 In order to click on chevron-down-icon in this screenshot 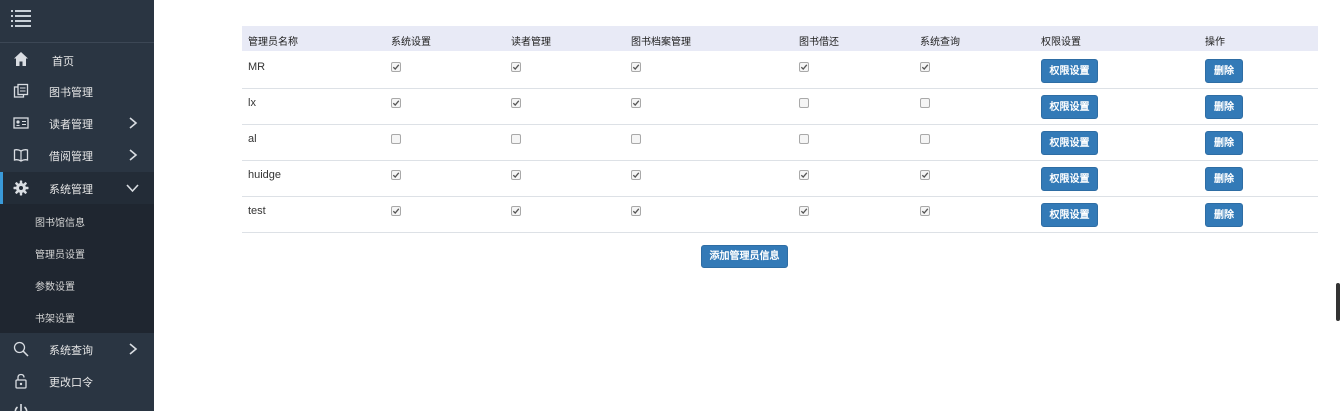, I will do `click(132, 188)`.